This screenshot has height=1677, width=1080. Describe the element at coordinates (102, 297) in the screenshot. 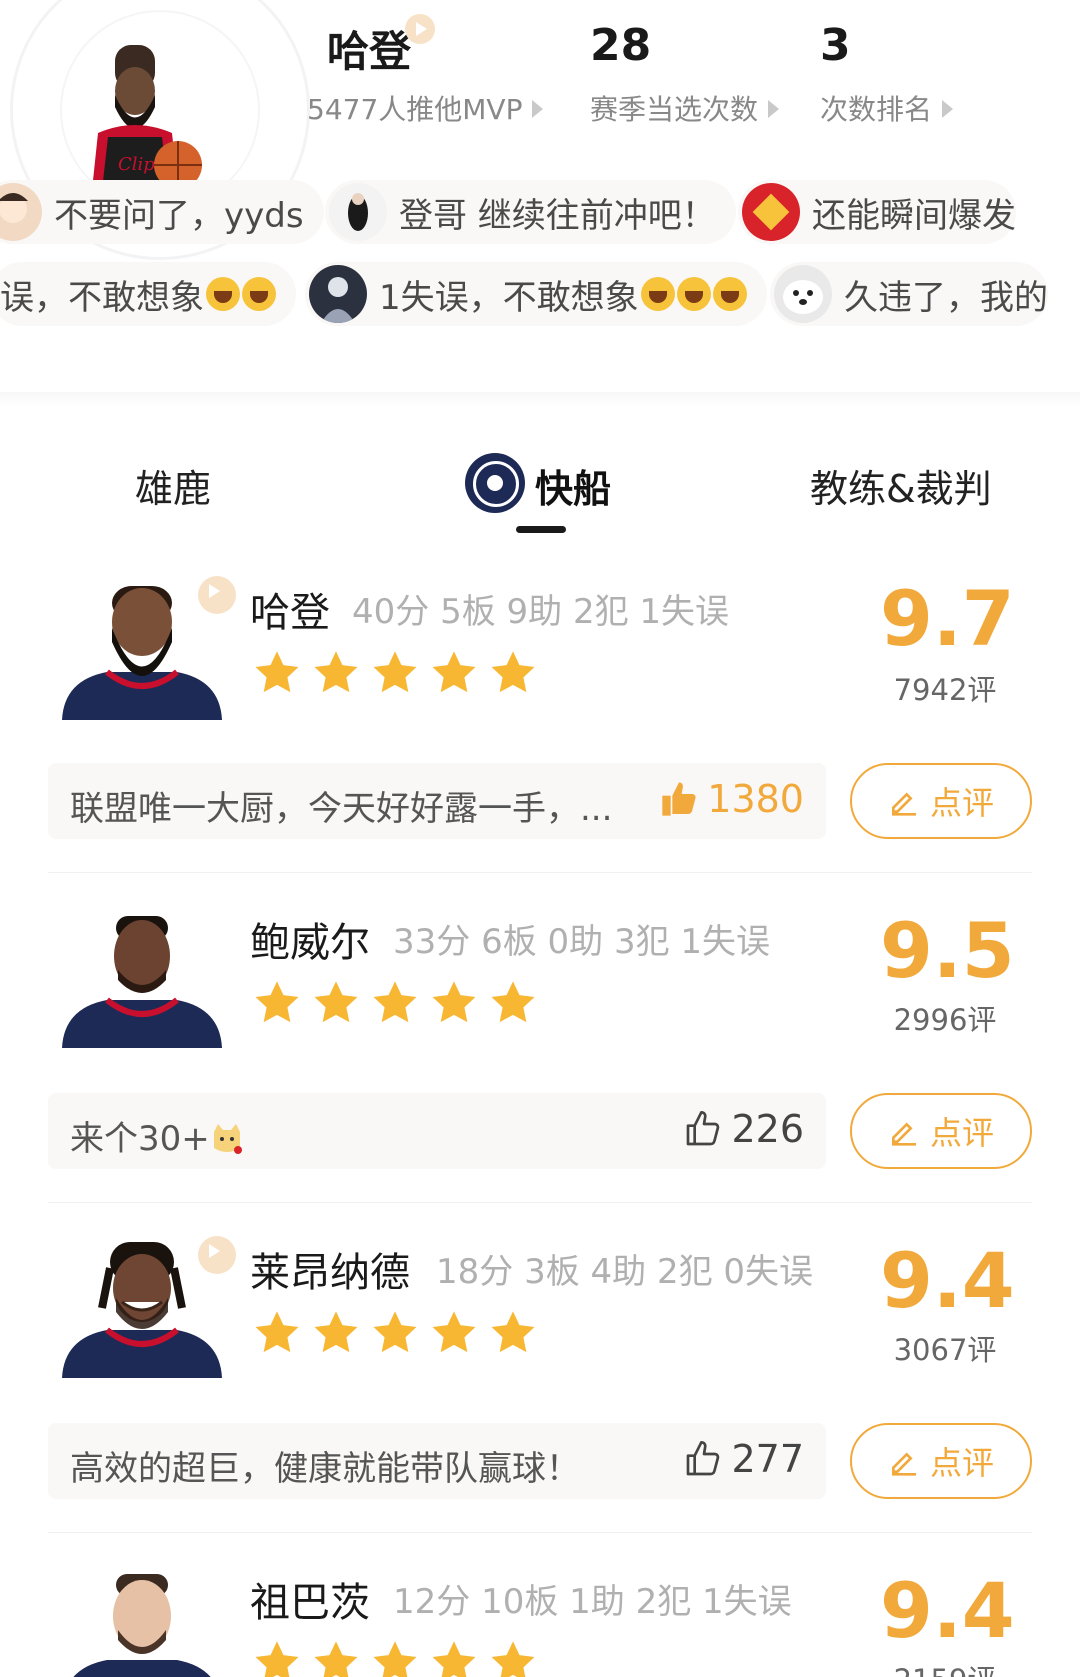

I see `danmaku-text: 误，不敢想象` at that location.